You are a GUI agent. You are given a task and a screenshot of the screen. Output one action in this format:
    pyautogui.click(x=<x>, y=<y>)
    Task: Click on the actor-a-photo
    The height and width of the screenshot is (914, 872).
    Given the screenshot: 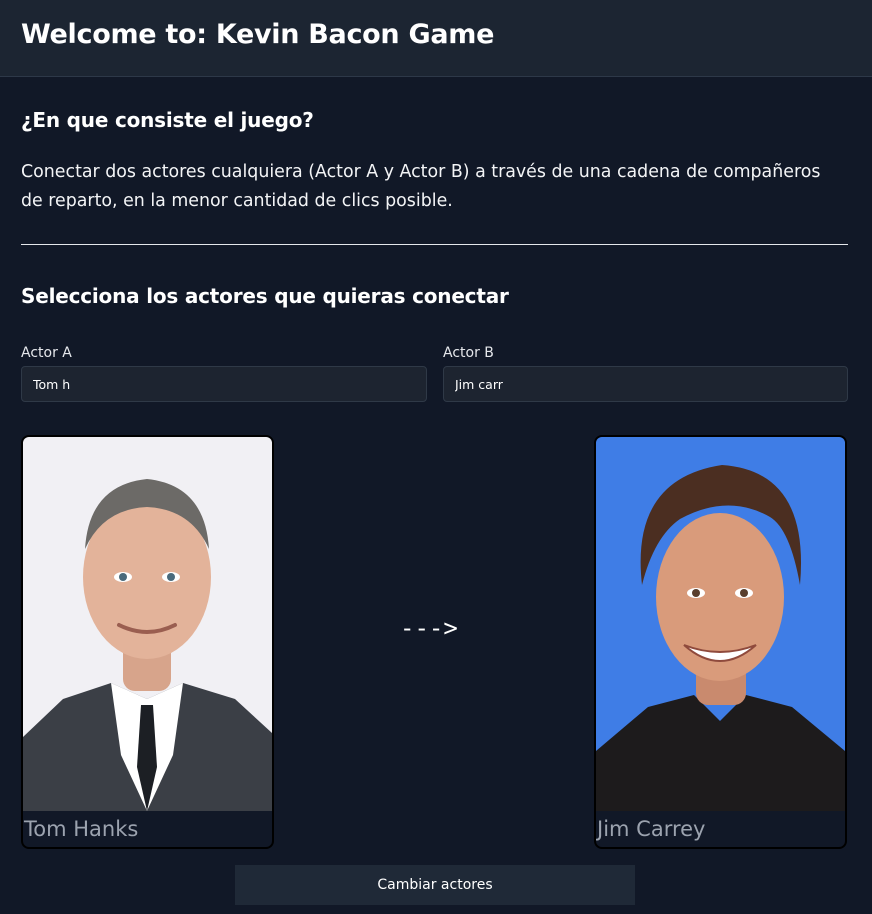 What is the action you would take?
    pyautogui.click(x=147, y=624)
    